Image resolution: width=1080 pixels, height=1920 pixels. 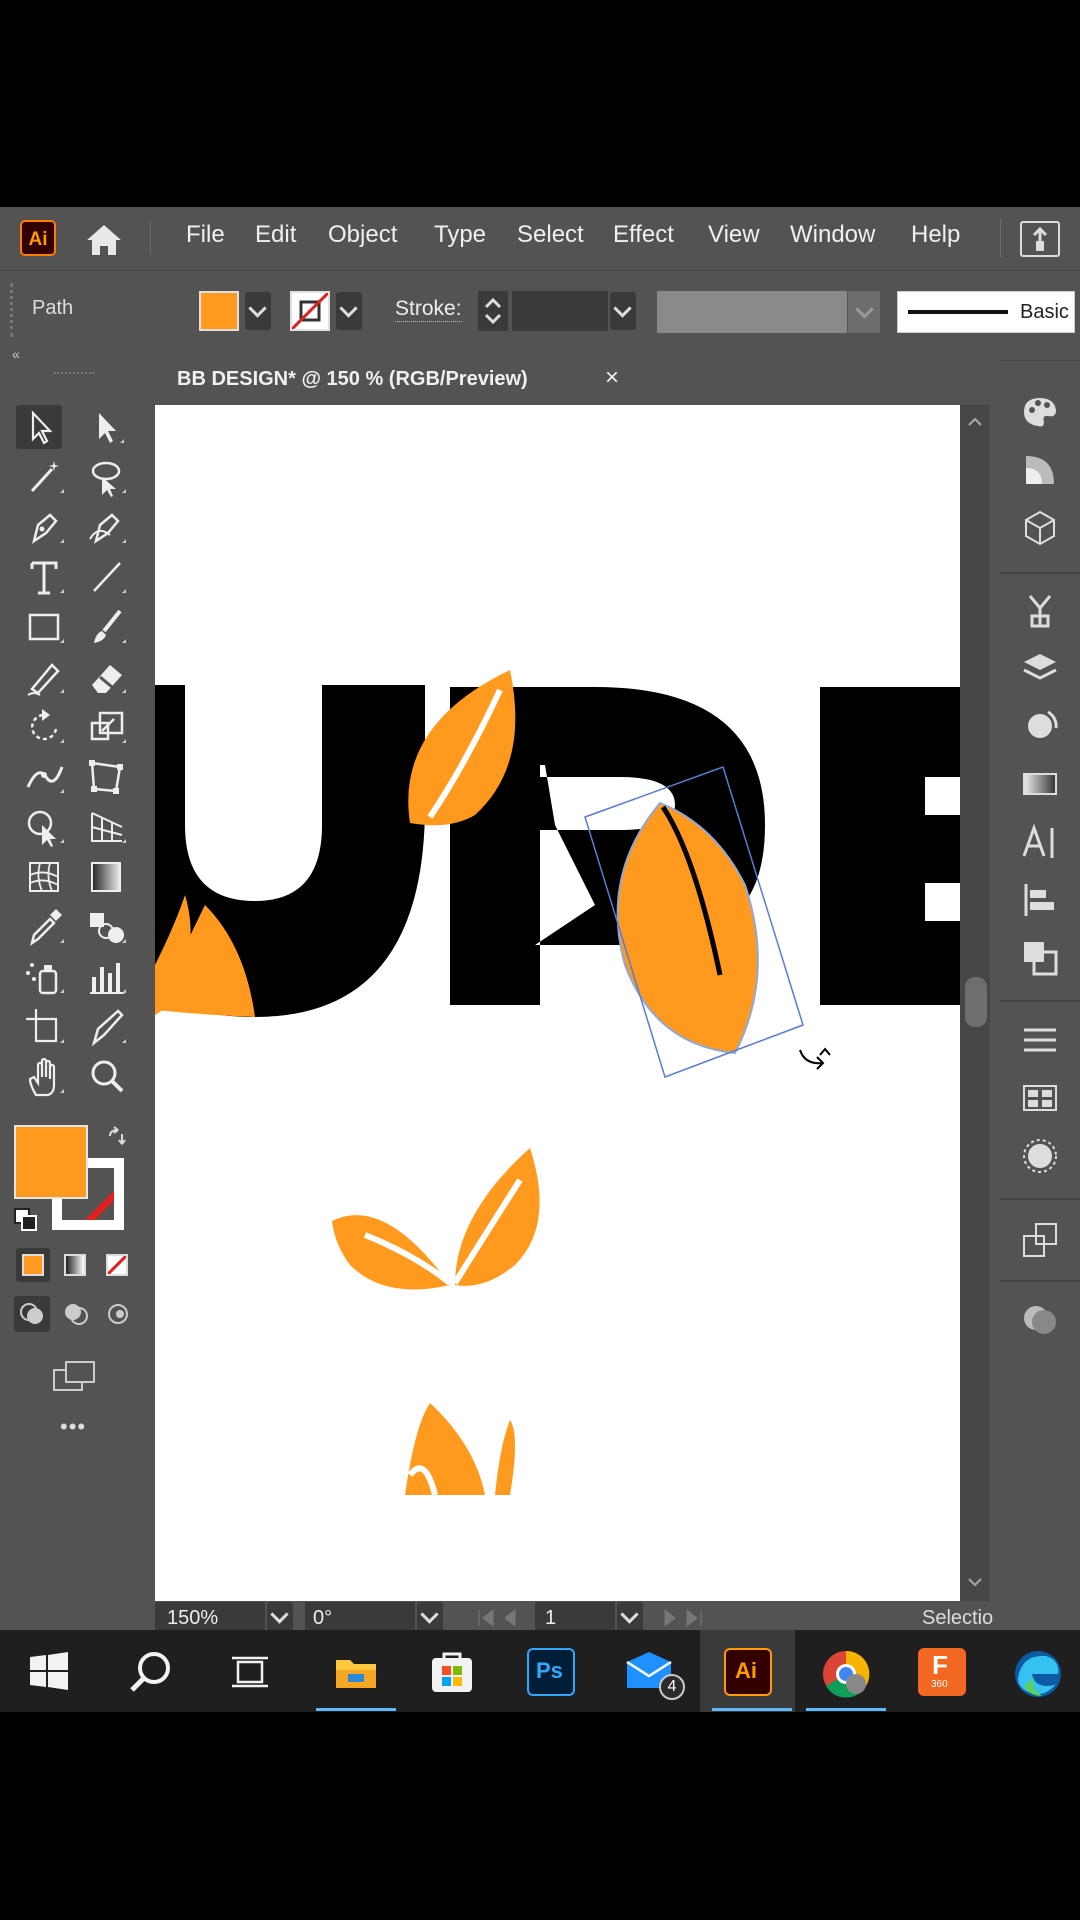 What do you see at coordinates (107, 827) in the screenshot?
I see `perspective-grid-tool-icon` at bounding box center [107, 827].